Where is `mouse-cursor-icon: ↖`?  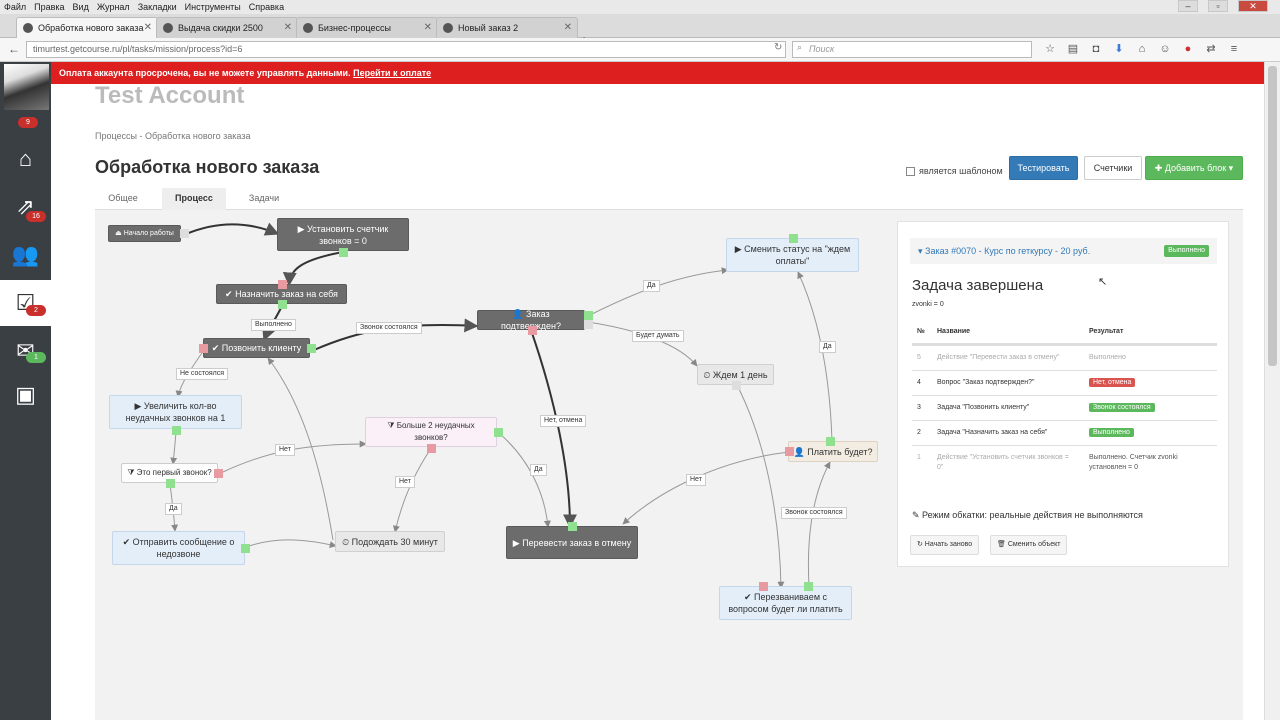 mouse-cursor-icon: ↖ is located at coordinates (1103, 282).